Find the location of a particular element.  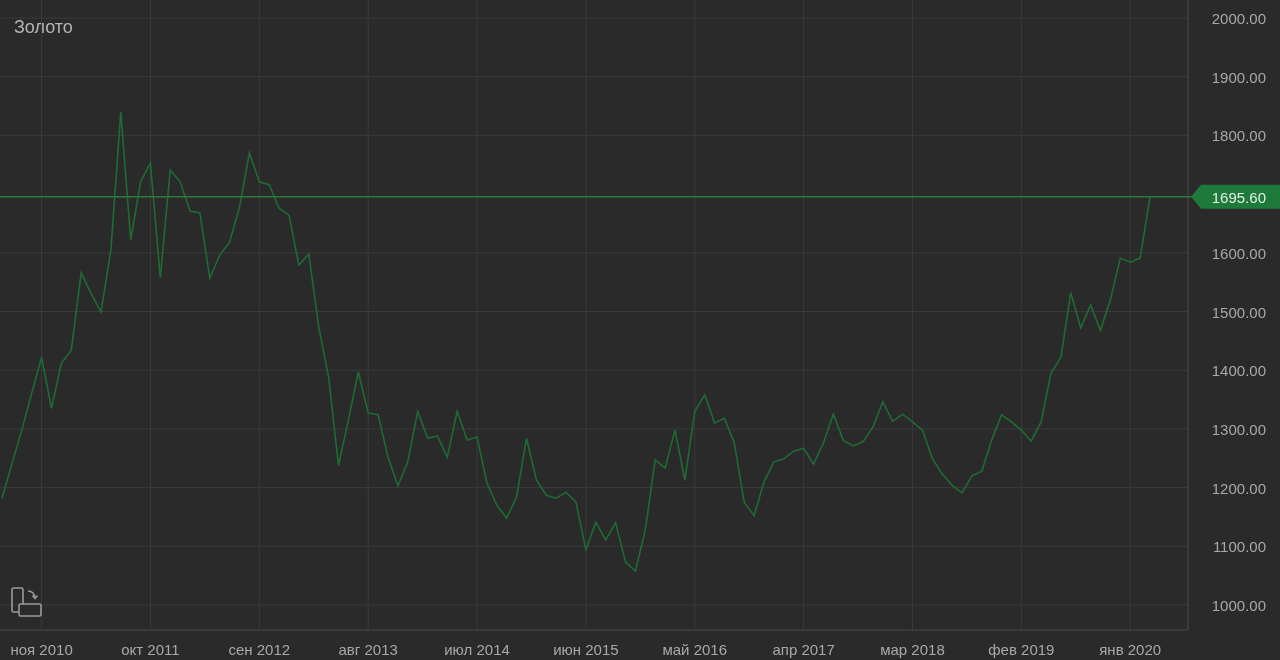

axis-tick-label: 1300.00 is located at coordinates (1238, 429).